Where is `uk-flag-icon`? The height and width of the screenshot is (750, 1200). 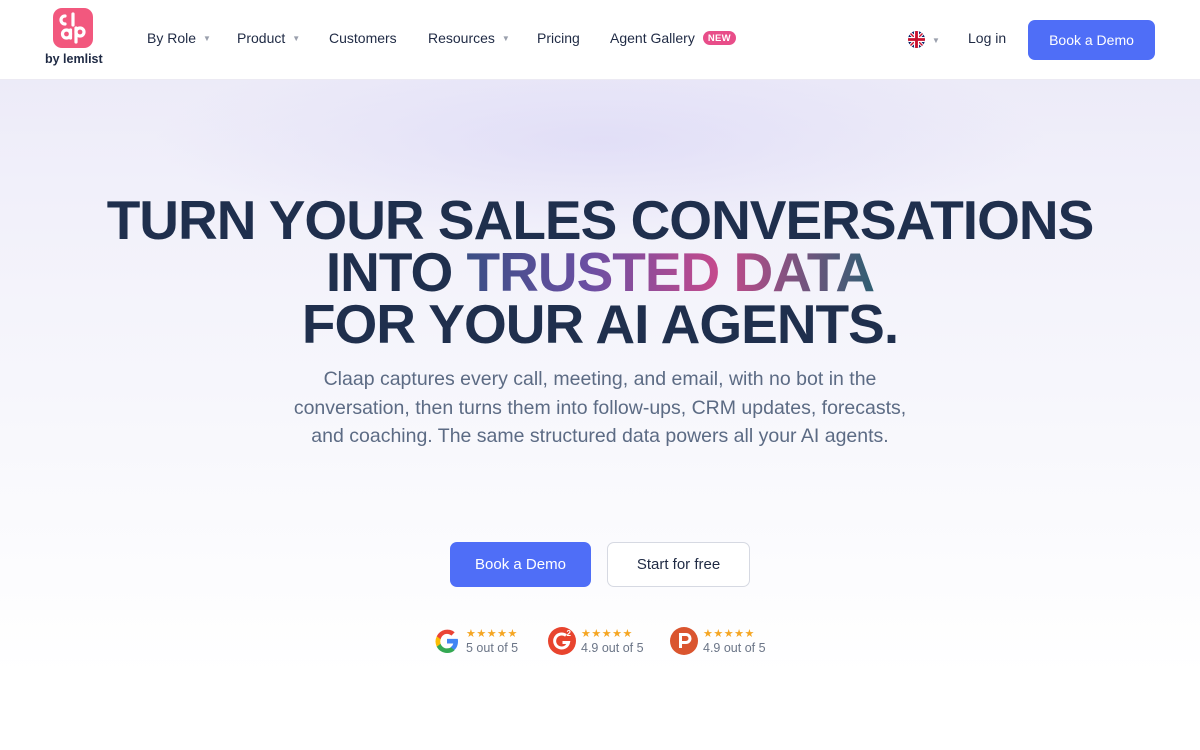
uk-flag-icon is located at coordinates (916, 39).